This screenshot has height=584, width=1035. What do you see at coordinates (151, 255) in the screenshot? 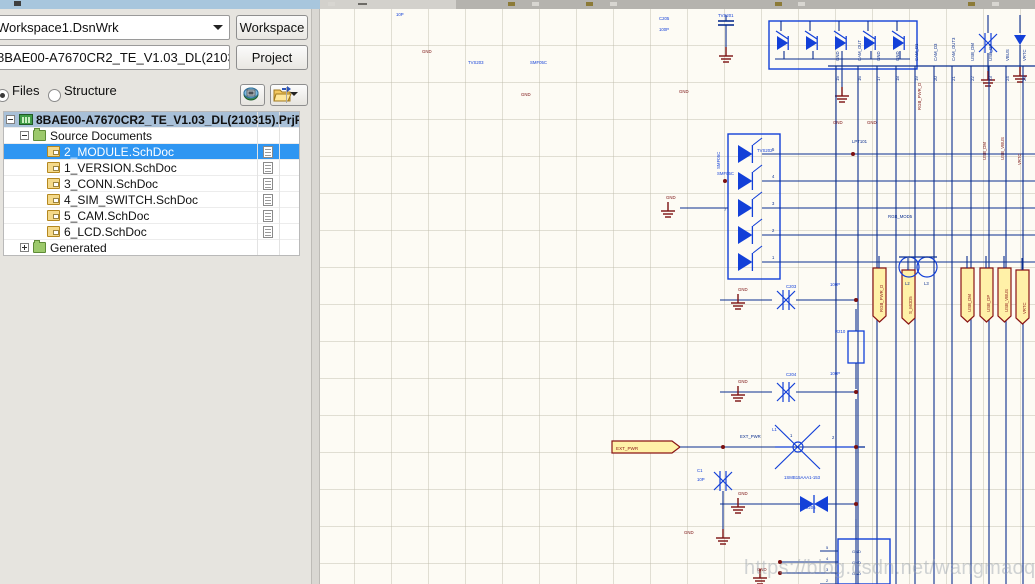
I see `tree-row-divider` at bounding box center [151, 255].